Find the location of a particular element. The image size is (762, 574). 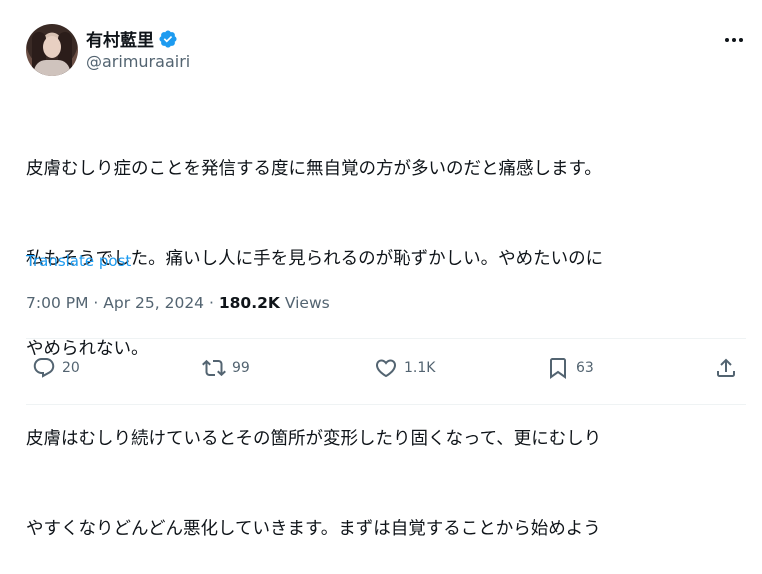

verified-badge-icon is located at coordinates (168, 39).